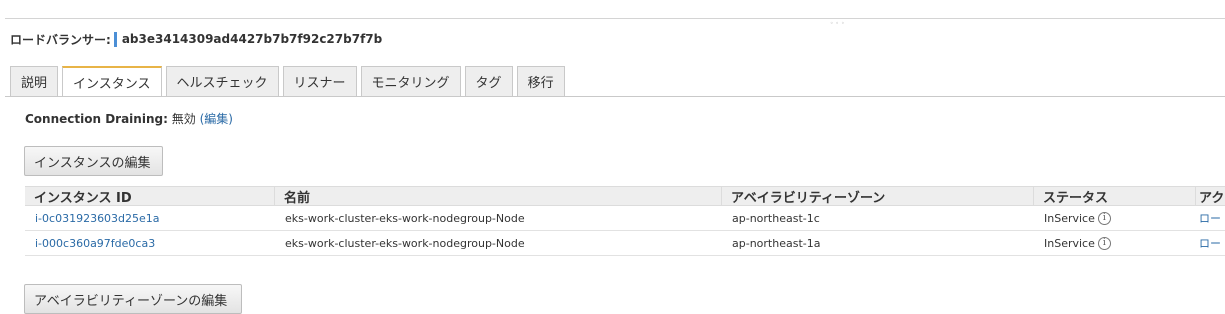 This screenshot has height=314, width=1225. What do you see at coordinates (183, 119) in the screenshot?
I see `connection-draining-value: 無効` at bounding box center [183, 119].